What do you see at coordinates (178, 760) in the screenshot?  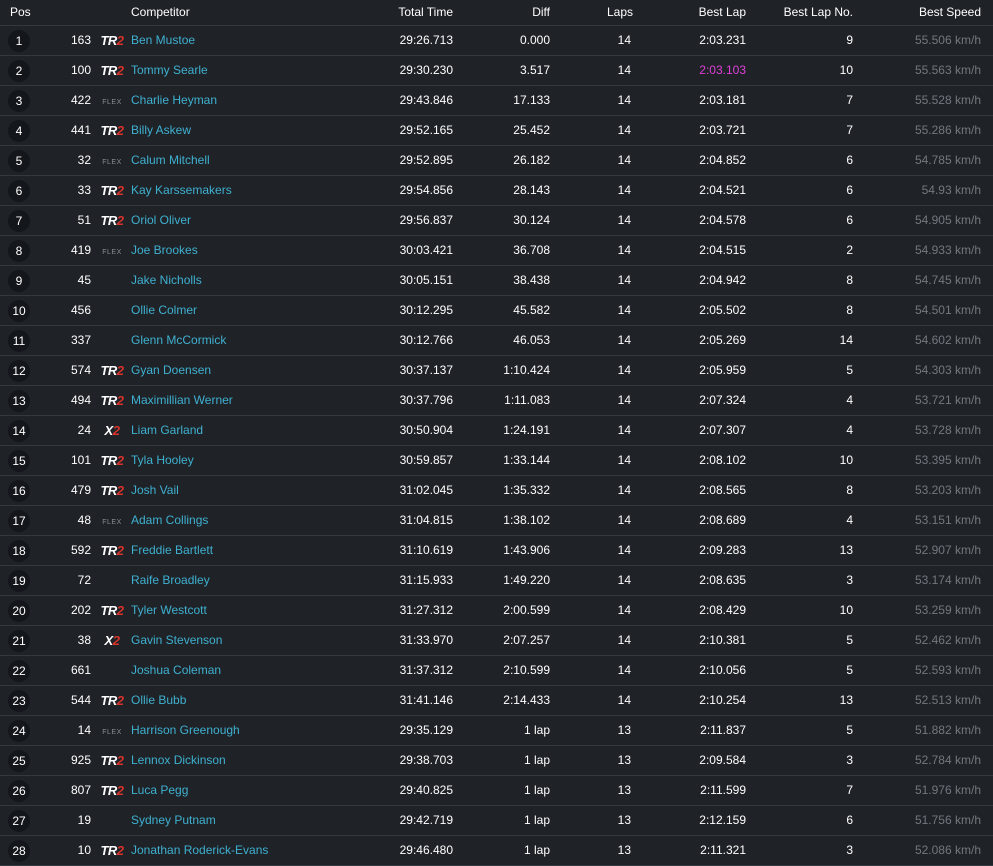 I see `competitor-name-link: Lennox Dickinson` at bounding box center [178, 760].